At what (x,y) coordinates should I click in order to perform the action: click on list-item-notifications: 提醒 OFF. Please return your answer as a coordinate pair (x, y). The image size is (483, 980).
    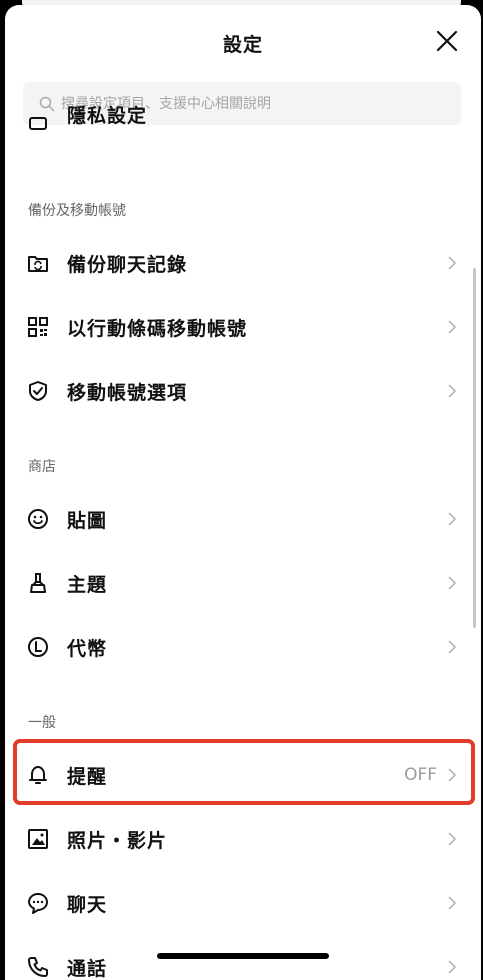
    Looking at the image, I should click on (243, 775).